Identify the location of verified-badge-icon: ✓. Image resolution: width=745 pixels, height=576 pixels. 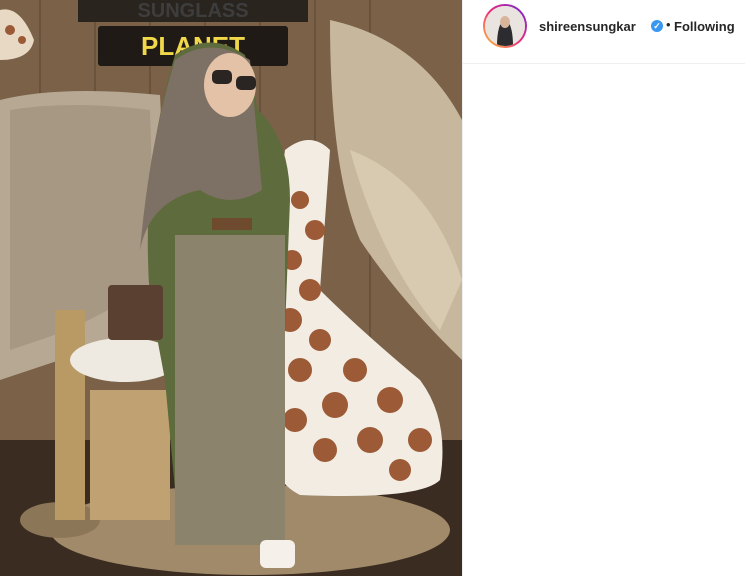
(657, 26).